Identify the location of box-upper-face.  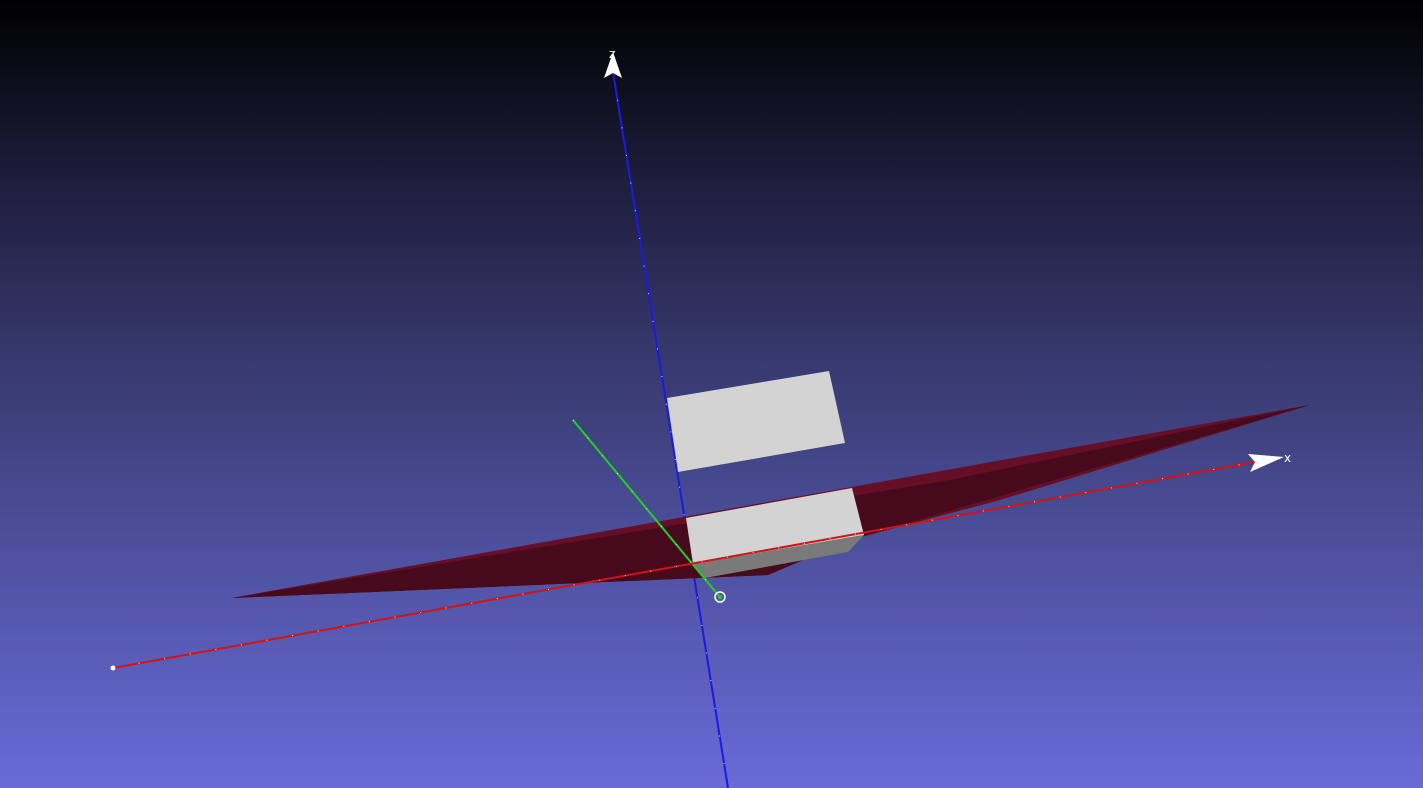
(756, 421).